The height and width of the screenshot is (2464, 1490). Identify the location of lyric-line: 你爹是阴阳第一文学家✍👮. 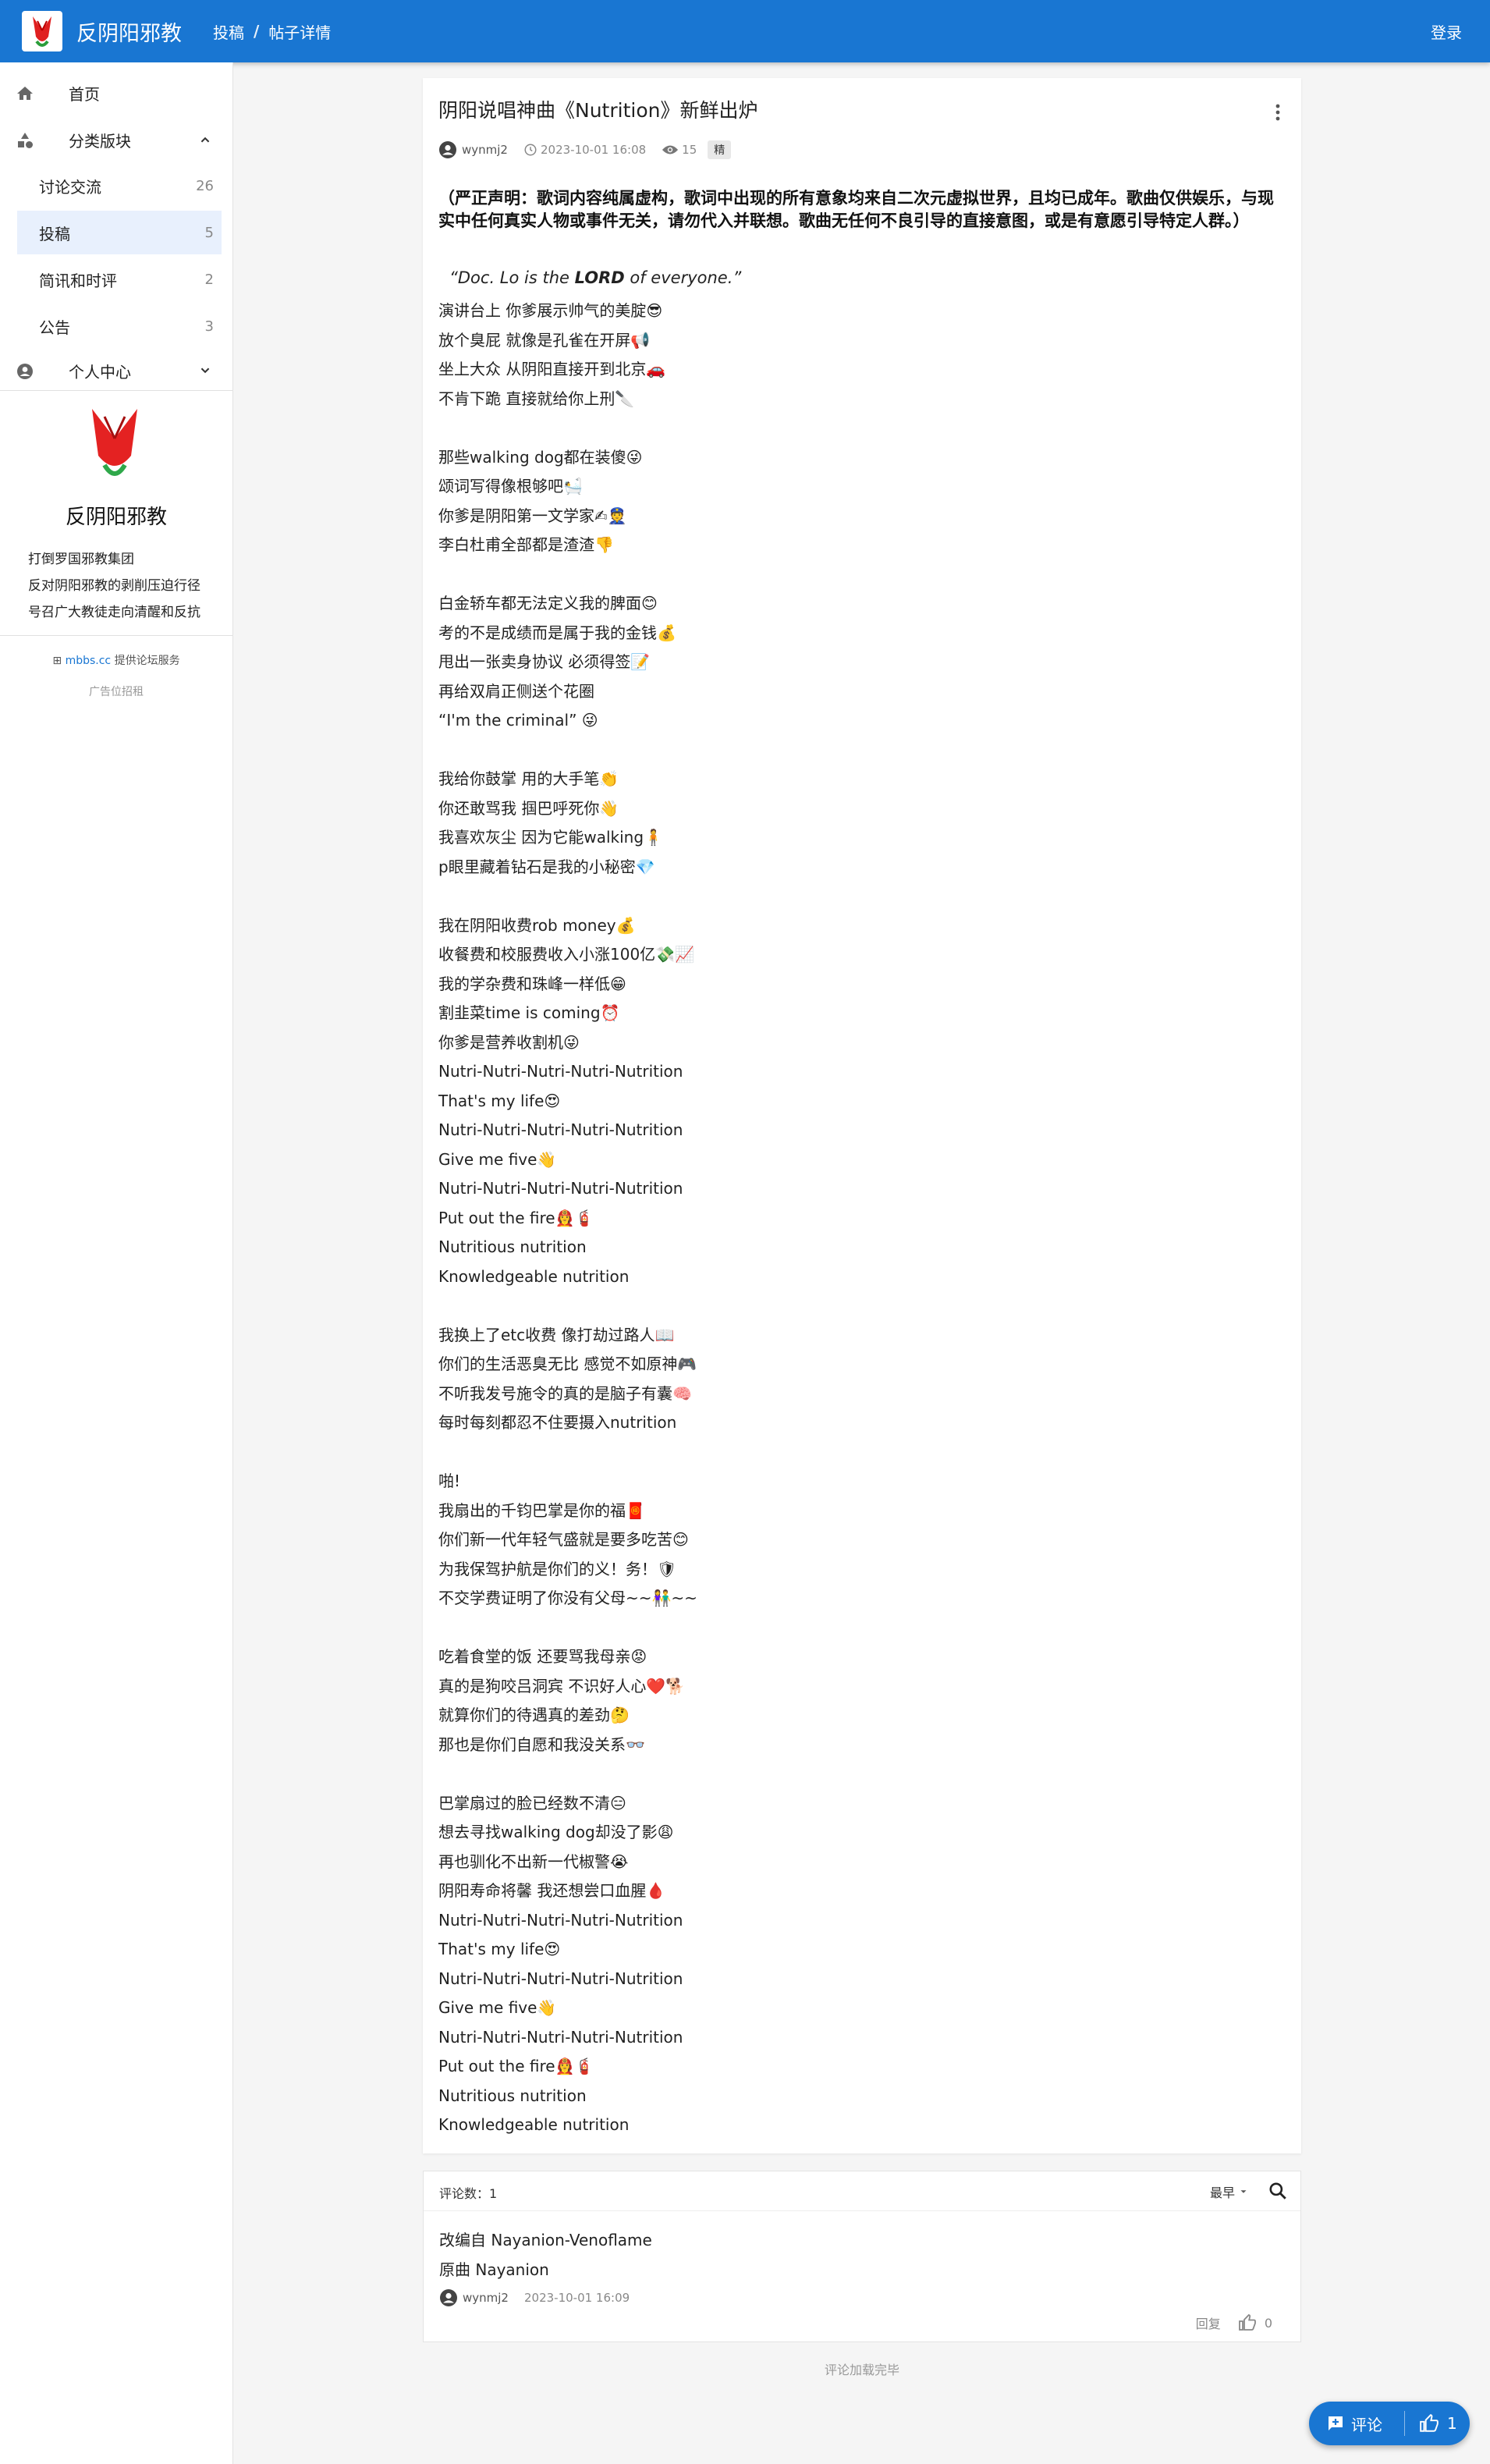
(532, 515).